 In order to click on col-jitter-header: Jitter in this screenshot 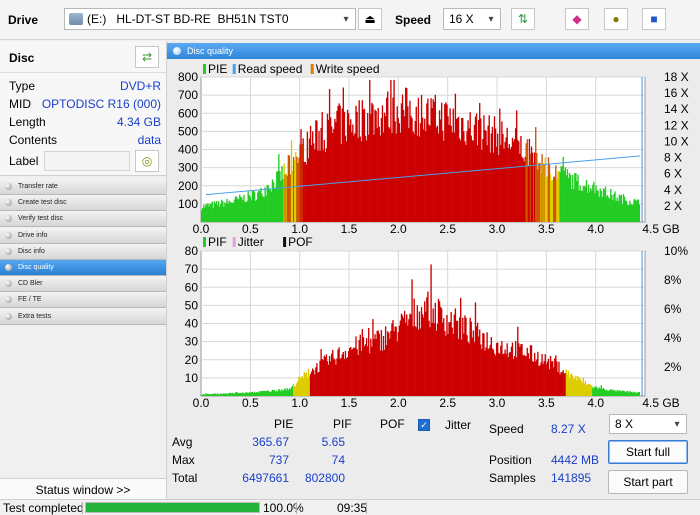, I will do `click(458, 425)`.